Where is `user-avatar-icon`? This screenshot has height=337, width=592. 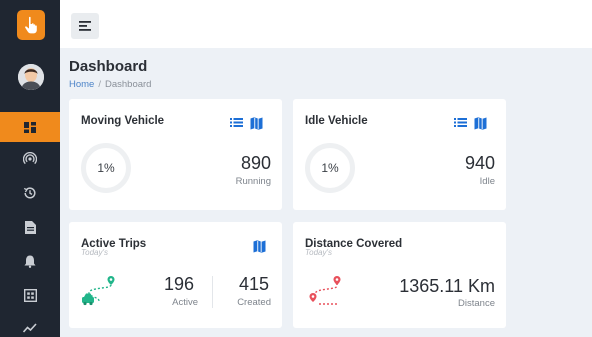
user-avatar-icon is located at coordinates (31, 77).